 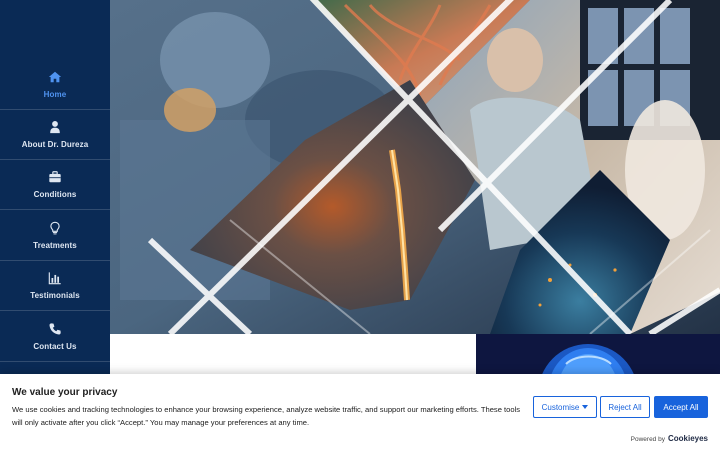 I want to click on caret-down-icon, so click(x=585, y=407).